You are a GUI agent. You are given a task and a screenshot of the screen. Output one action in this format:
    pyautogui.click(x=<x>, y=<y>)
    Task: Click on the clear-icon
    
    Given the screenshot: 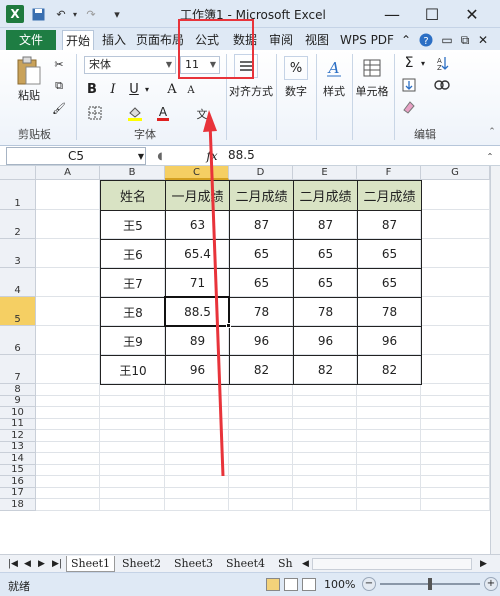 What is the action you would take?
    pyautogui.click(x=409, y=107)
    